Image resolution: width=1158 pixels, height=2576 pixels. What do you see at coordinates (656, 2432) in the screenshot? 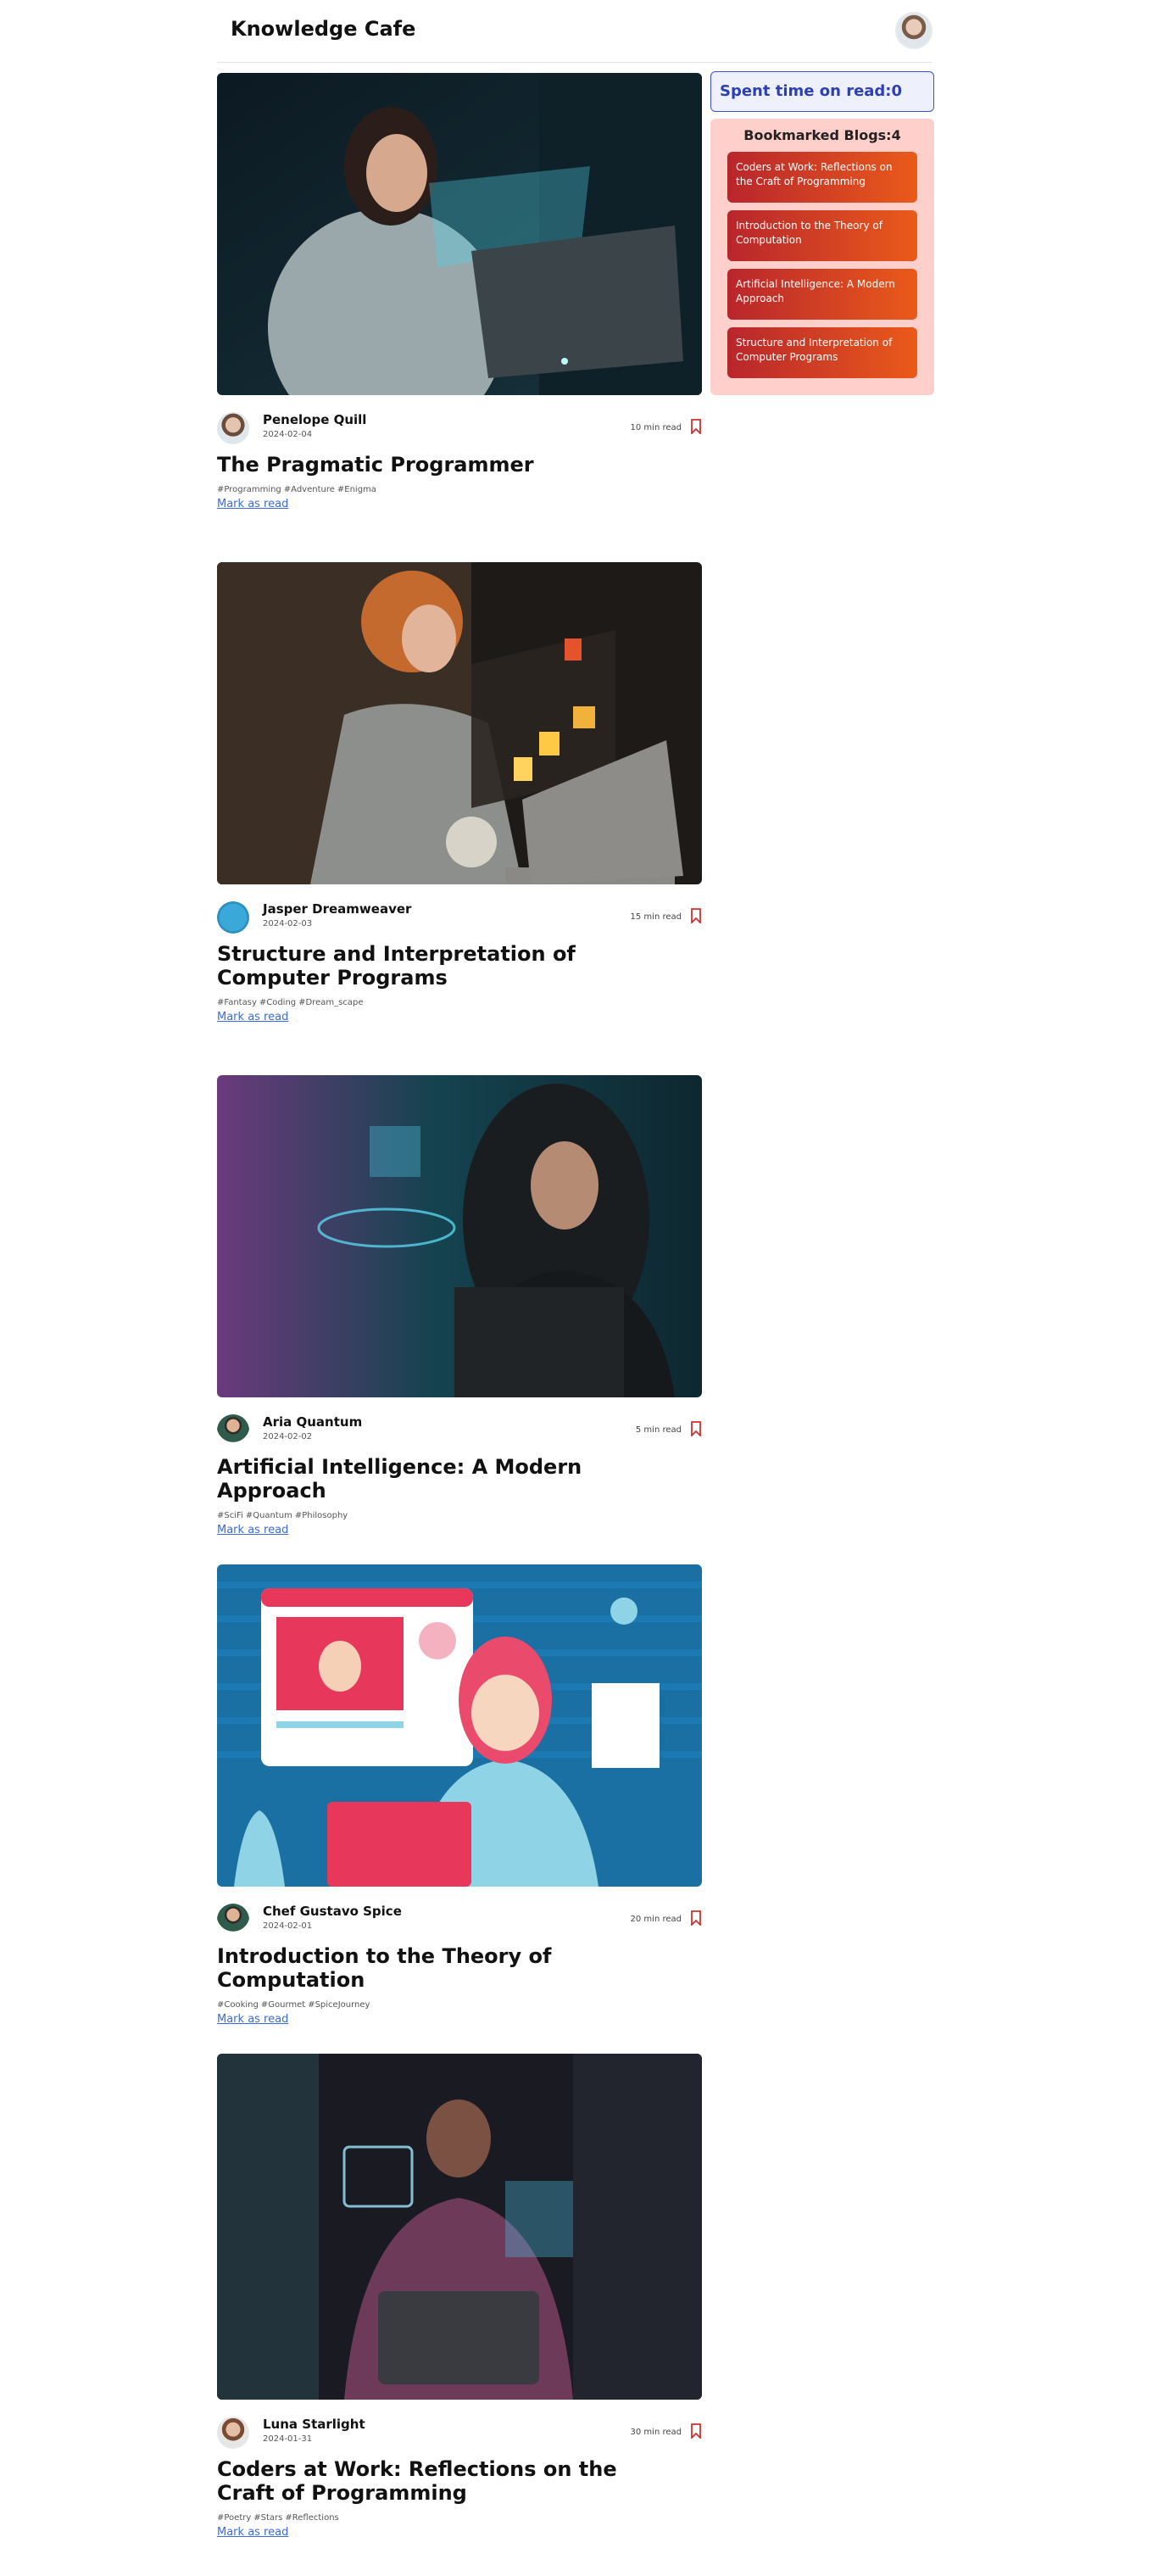
I see `read-time: 30 min read` at bounding box center [656, 2432].